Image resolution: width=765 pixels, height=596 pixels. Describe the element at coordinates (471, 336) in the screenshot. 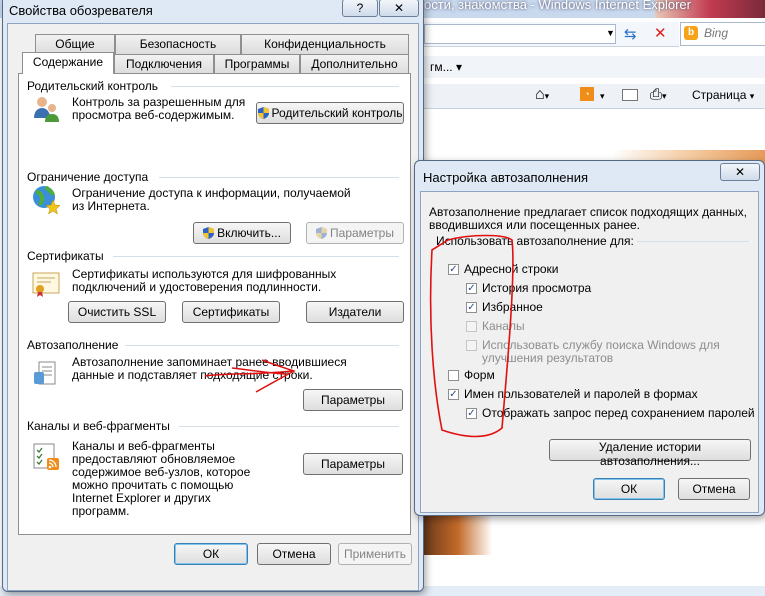

I see `annotation-circle` at that location.